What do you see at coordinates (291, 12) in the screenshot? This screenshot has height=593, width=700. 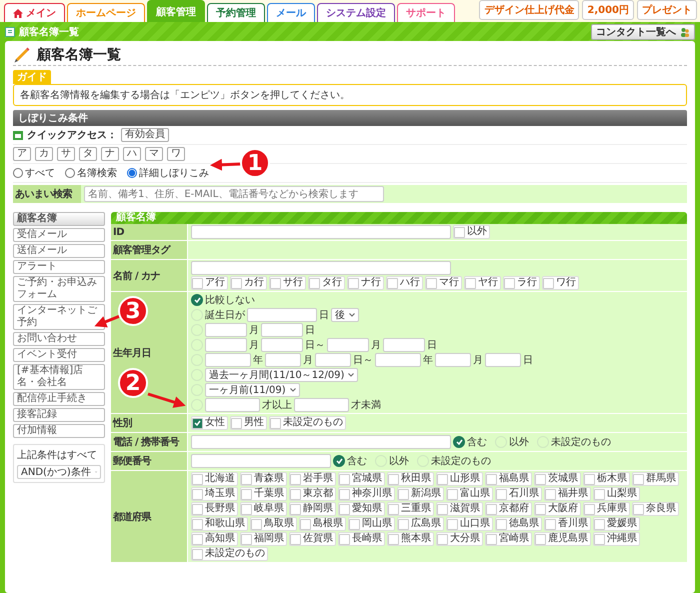 I see `nav-tab: メール` at bounding box center [291, 12].